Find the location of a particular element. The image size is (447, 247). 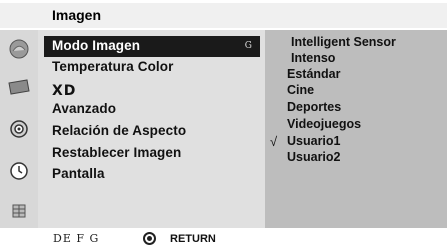

menu-item-relacion-aspecto: Relación de Aspecto is located at coordinates (119, 130).